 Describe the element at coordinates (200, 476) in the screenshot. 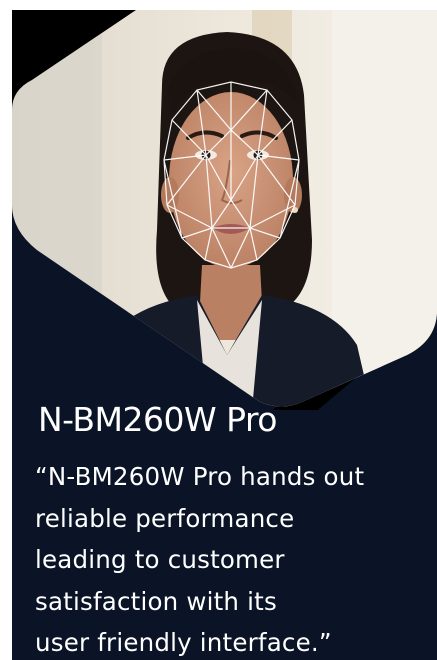

I see `quote-line: “N-BM260W Pro hands out` at that location.